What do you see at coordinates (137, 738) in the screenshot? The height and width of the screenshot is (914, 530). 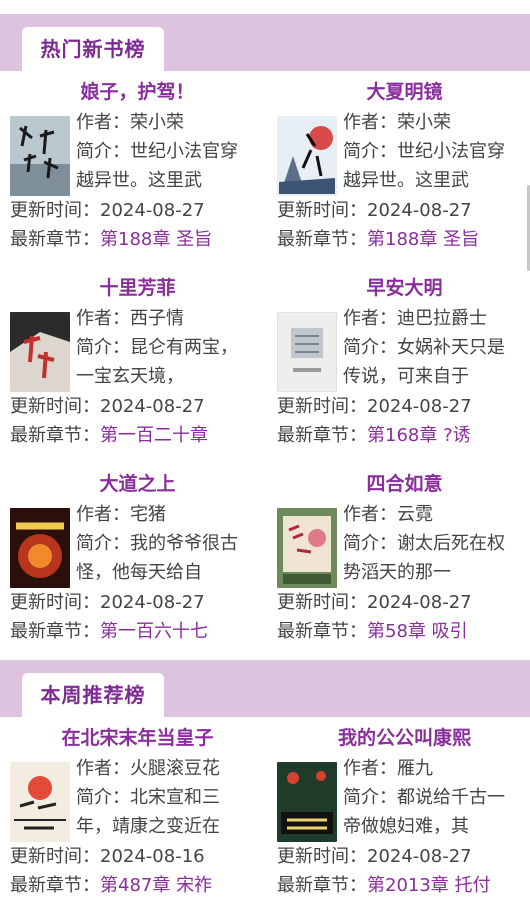 I see `book-title: 在北宋末年当皇子` at bounding box center [137, 738].